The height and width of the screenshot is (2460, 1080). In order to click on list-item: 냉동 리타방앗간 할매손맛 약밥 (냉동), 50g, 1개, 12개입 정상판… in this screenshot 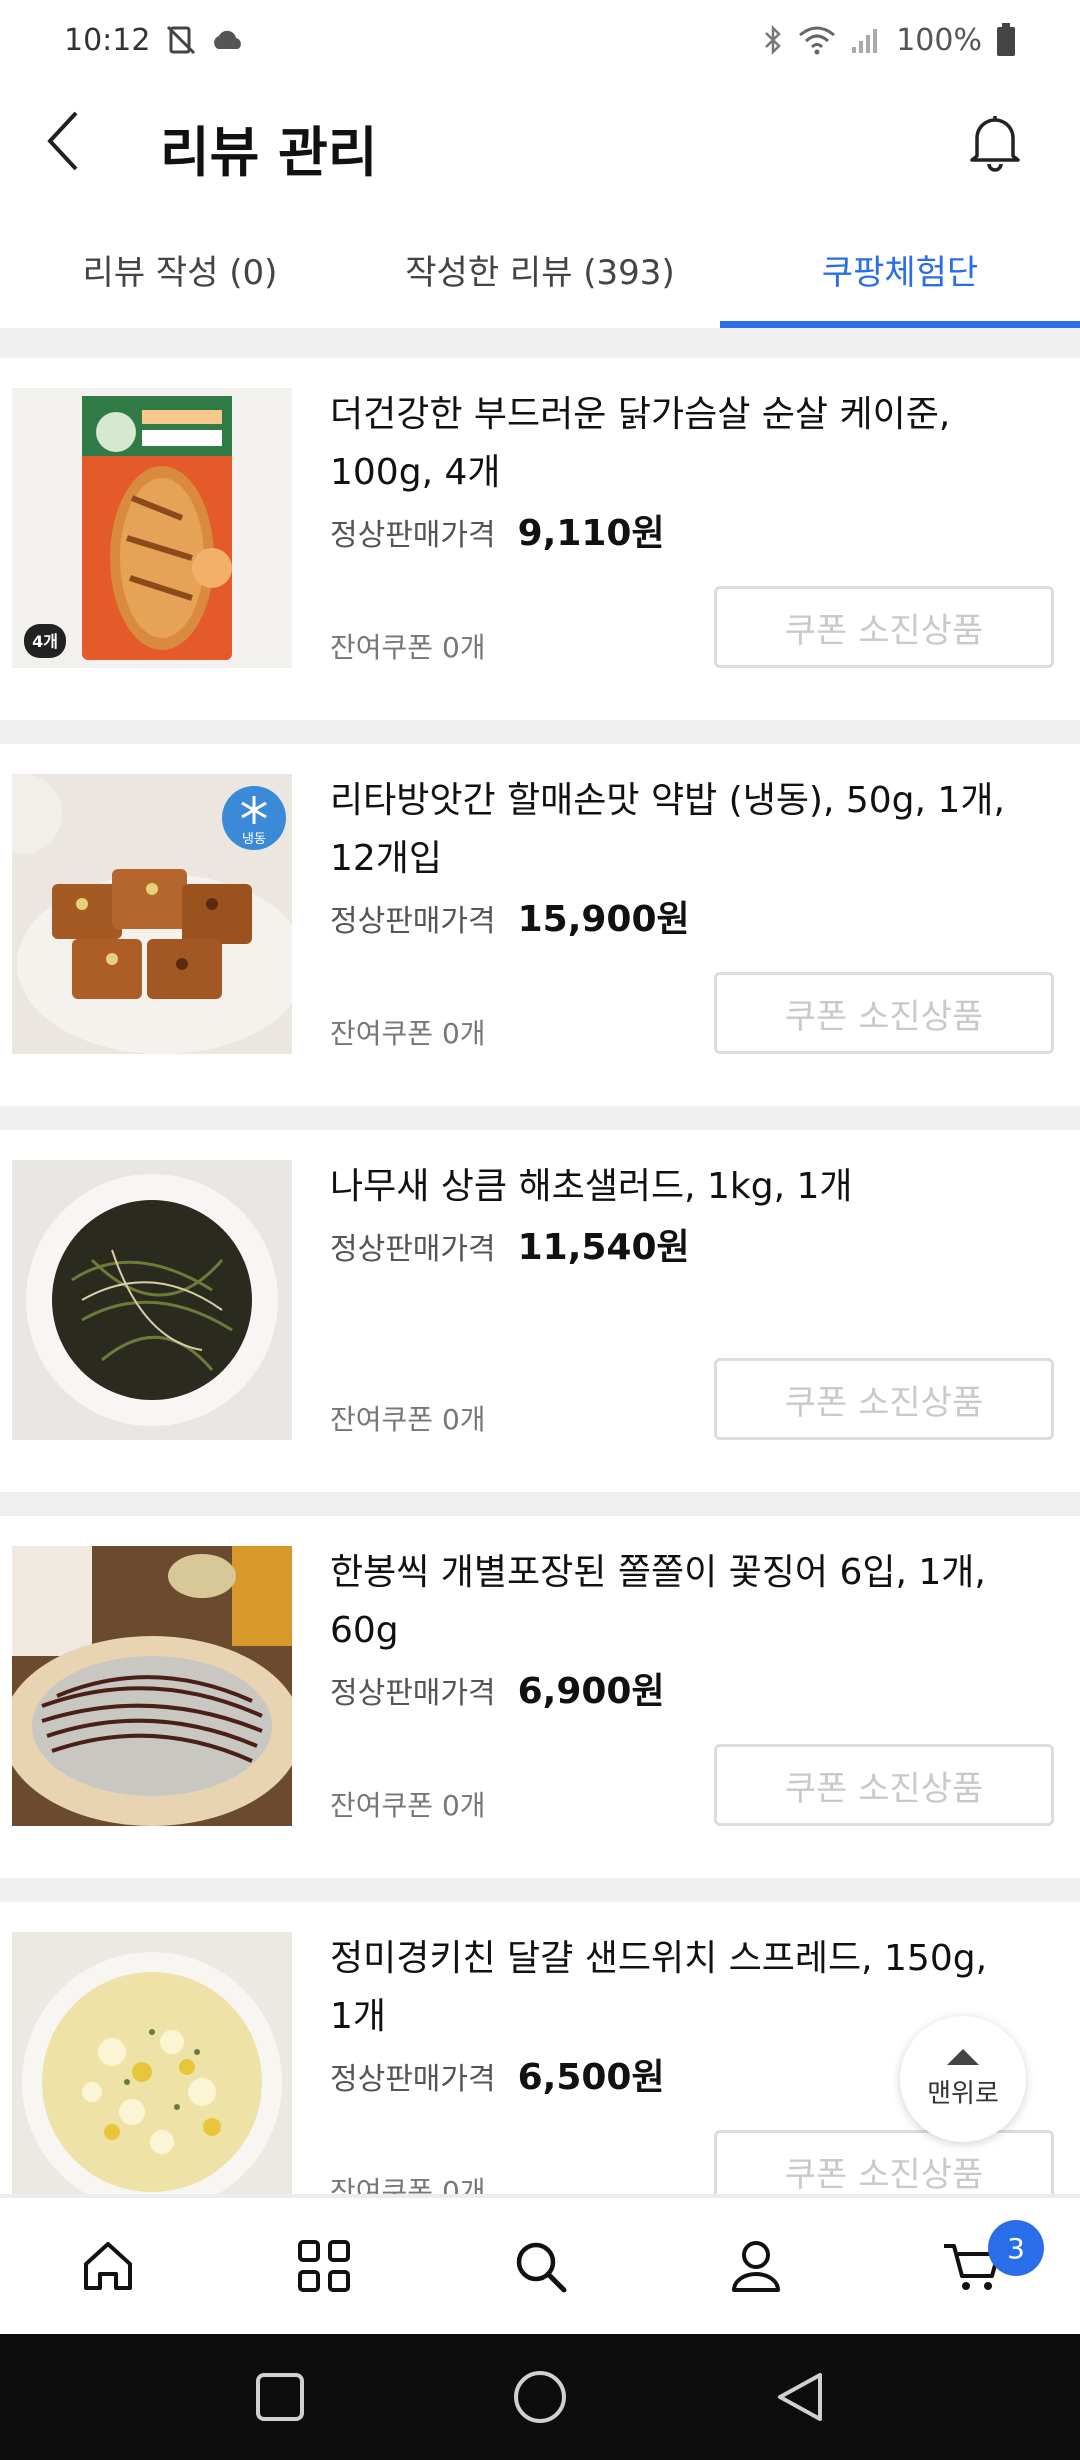, I will do `click(540, 925)`.